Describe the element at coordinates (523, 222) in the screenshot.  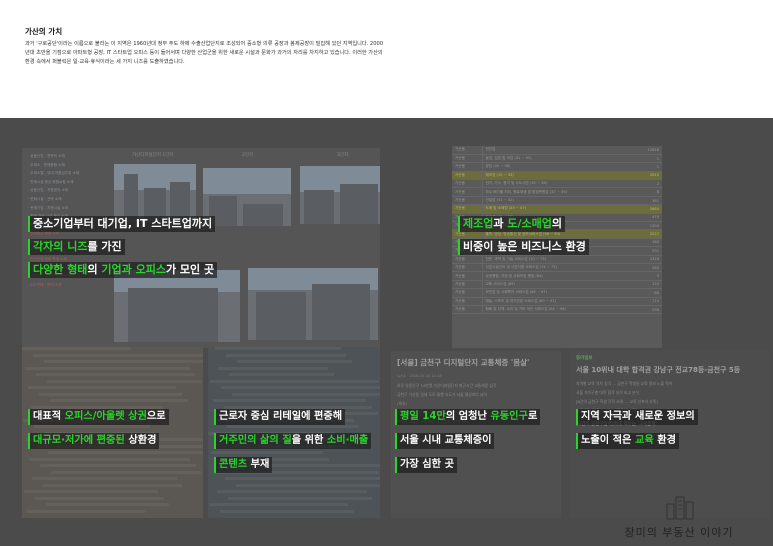
I see `caption-line: 제조업과 도/소매업의` at that location.